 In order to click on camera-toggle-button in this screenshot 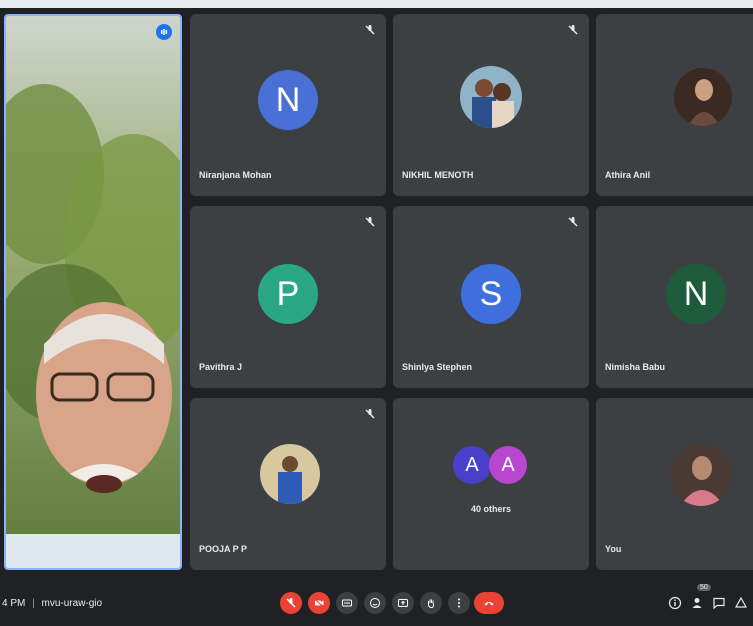, I will do `click(319, 603)`.